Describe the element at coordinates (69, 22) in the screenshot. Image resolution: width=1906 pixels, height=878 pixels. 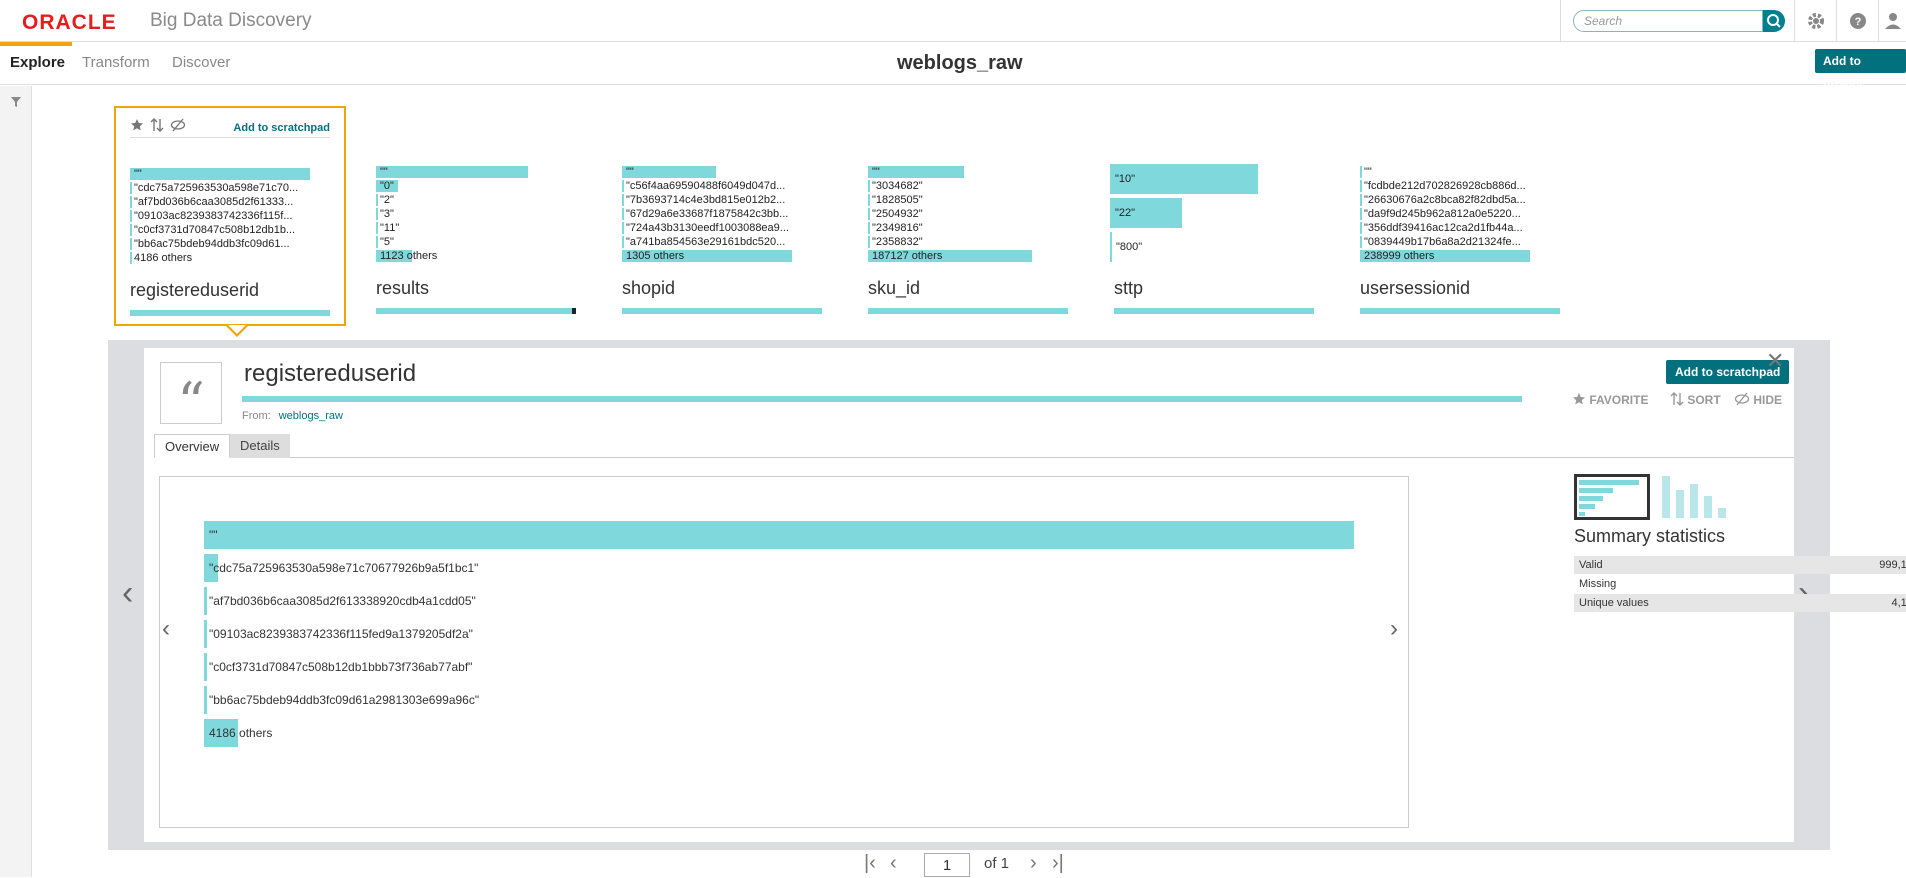
I see `oracle-logo: ORACLE` at that location.